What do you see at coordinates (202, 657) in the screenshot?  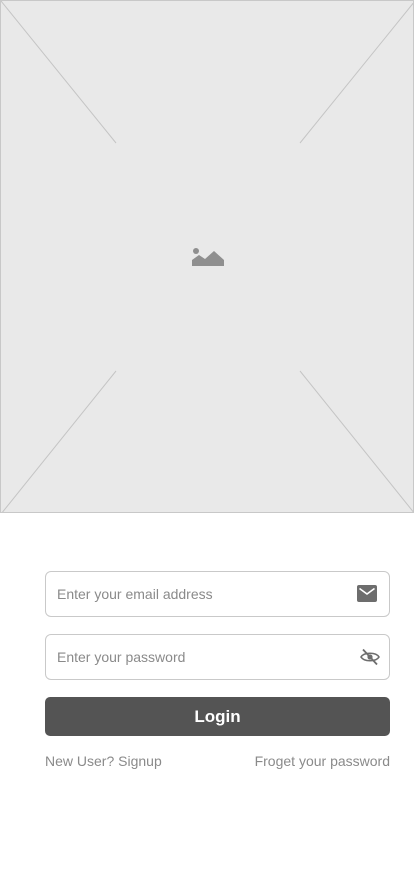 I see `password-input` at bounding box center [202, 657].